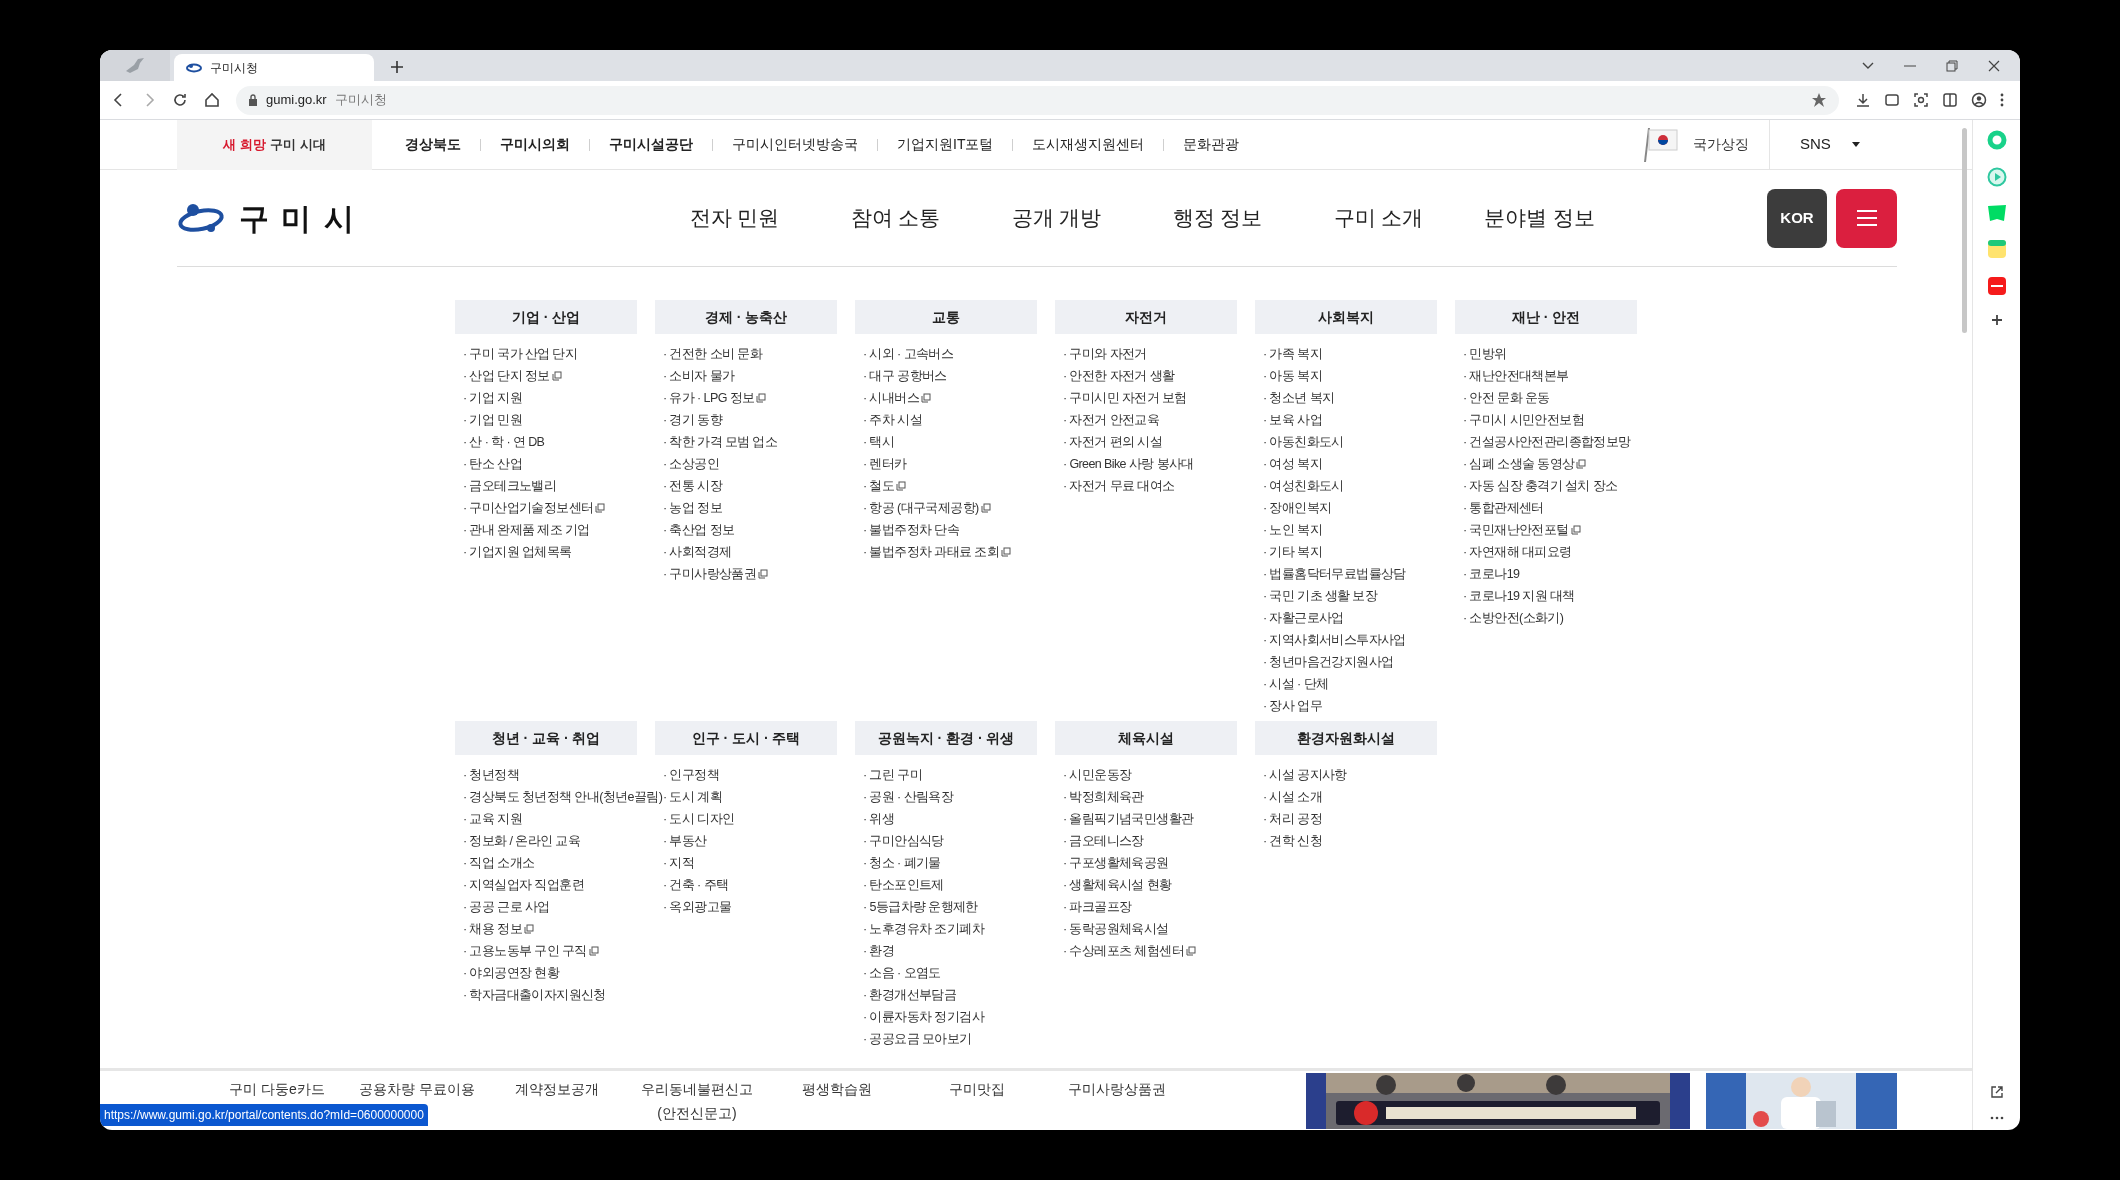 The height and width of the screenshot is (1180, 2120). Describe the element at coordinates (1037, 100) in the screenshot. I see `address-field: gumi.go.kr 구미시청` at that location.